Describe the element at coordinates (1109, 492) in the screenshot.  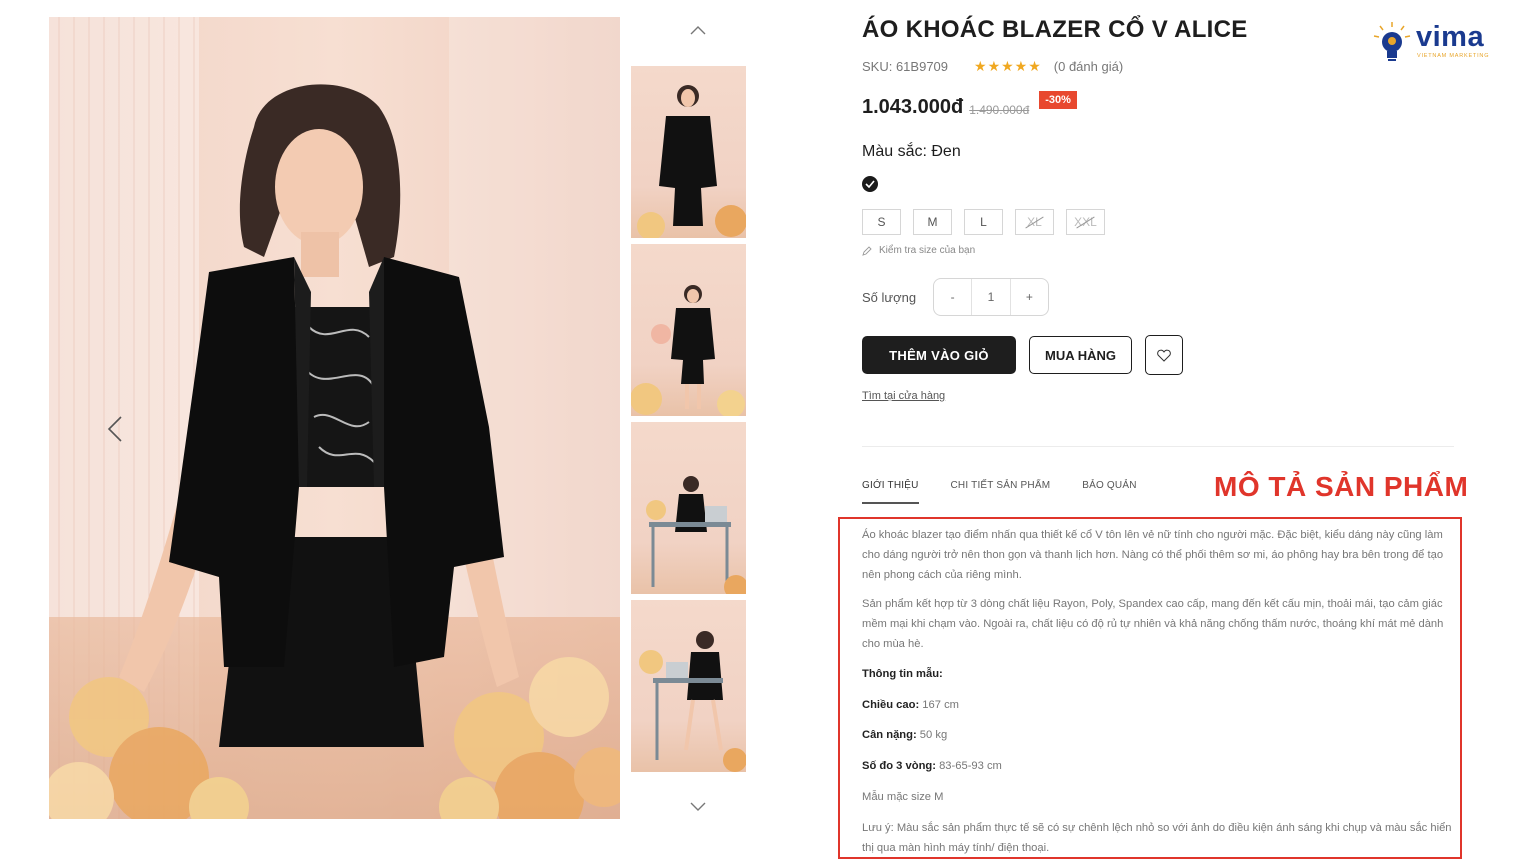
I see `tab-care: BẢO QUẢN` at that location.